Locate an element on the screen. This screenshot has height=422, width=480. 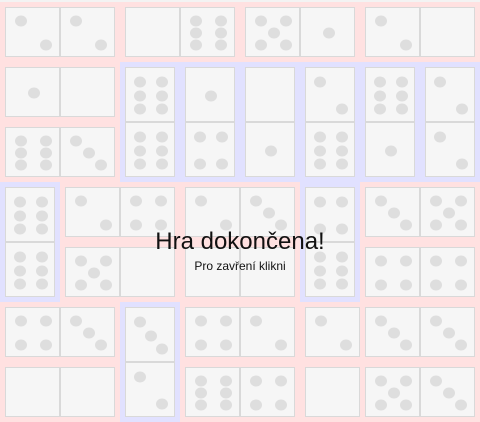
game-over-message: Hra dokončena! Pro zavření klikni is located at coordinates (240, 250).